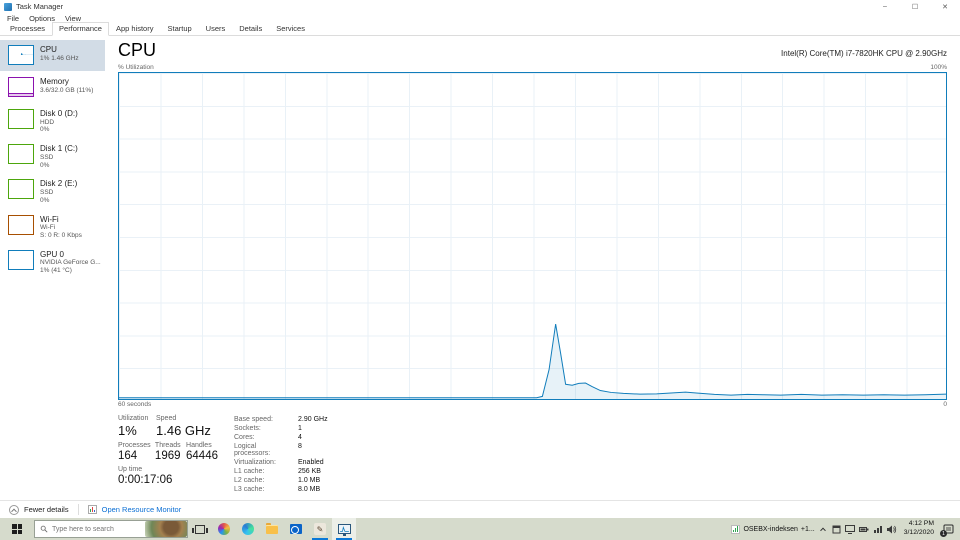 This screenshot has width=960, height=540. I want to click on show-hidden-icons-button, so click(823, 530).